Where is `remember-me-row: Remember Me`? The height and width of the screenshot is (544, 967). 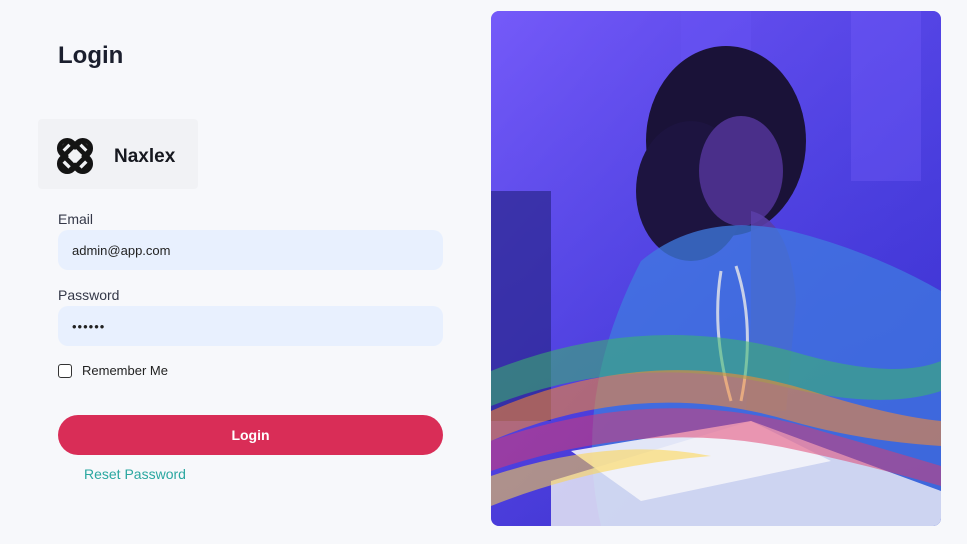 remember-me-row: Remember Me is located at coordinates (113, 370).